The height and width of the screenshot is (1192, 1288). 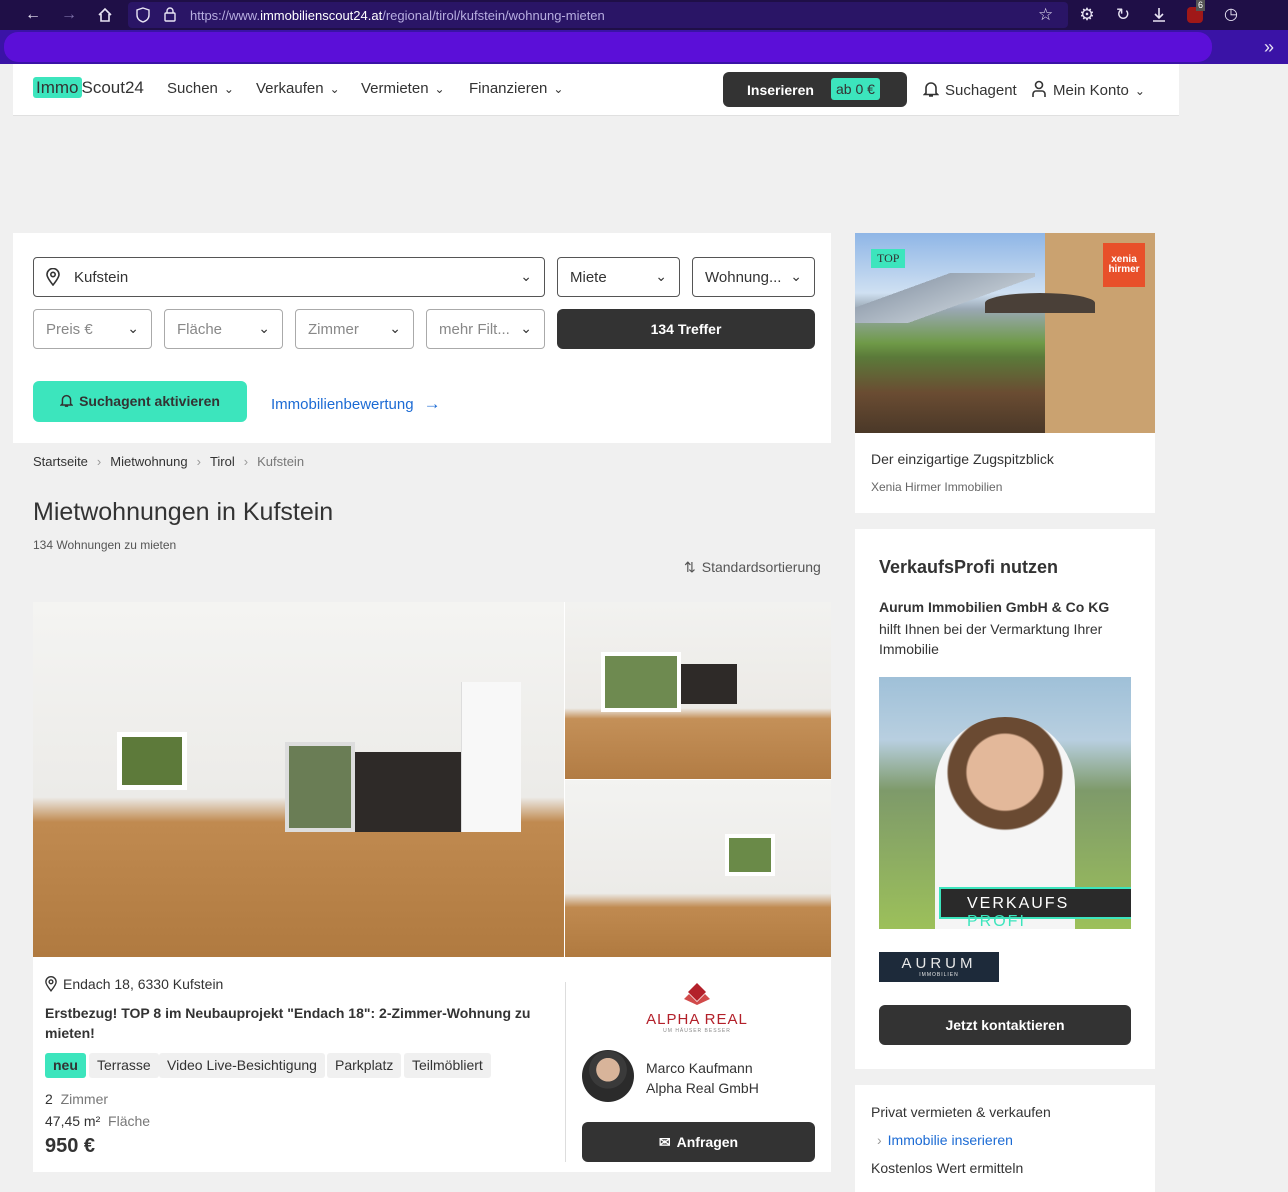 I want to click on site-logo: Immo Scout24, so click(x=88, y=87).